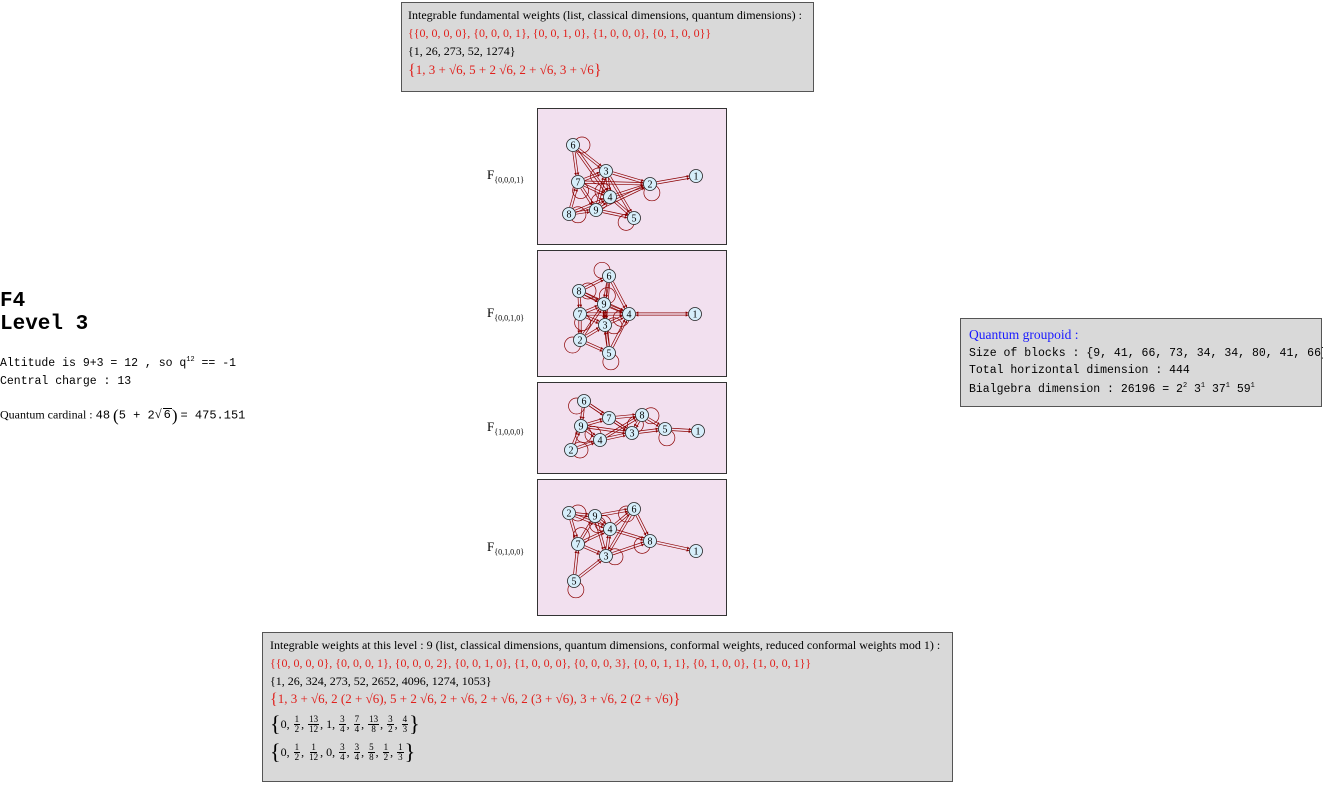  Describe the element at coordinates (1204, 353) in the screenshot. I see `blocks-value: {9, 41, 66, 73, 34, 34, 80, 41, 66}` at that location.